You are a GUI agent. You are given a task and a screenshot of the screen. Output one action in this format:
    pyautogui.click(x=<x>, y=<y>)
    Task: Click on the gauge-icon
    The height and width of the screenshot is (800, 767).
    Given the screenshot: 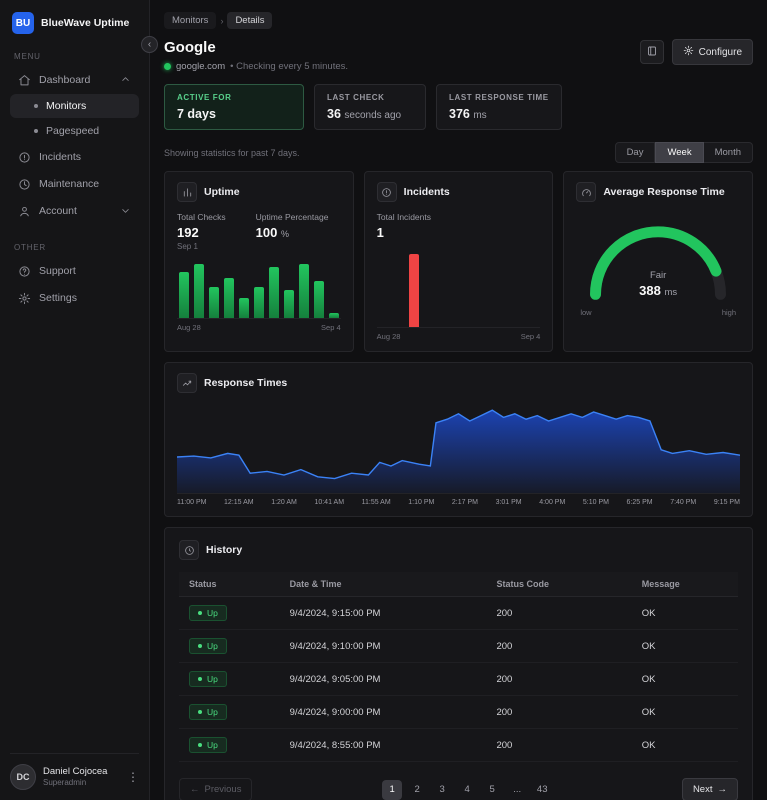 What is the action you would take?
    pyautogui.click(x=586, y=192)
    